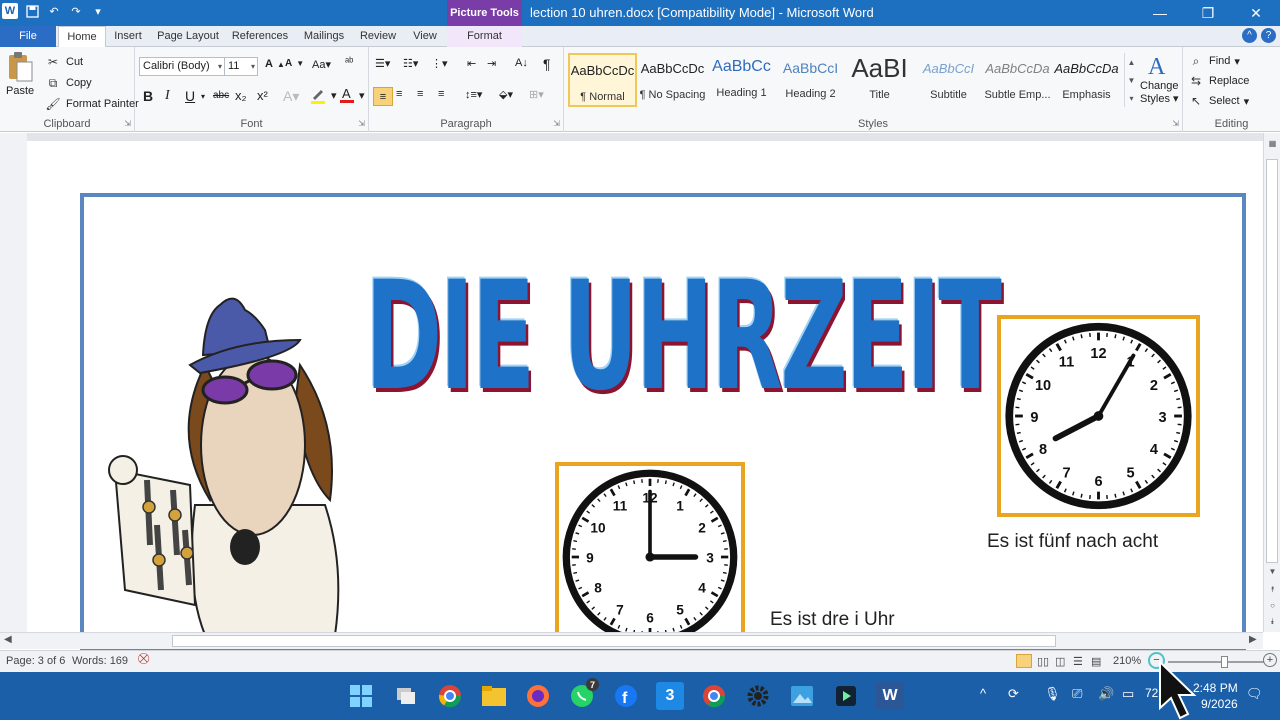 The height and width of the screenshot is (720, 1280). What do you see at coordinates (82, 37) in the screenshot?
I see `tab-home: Home` at bounding box center [82, 37].